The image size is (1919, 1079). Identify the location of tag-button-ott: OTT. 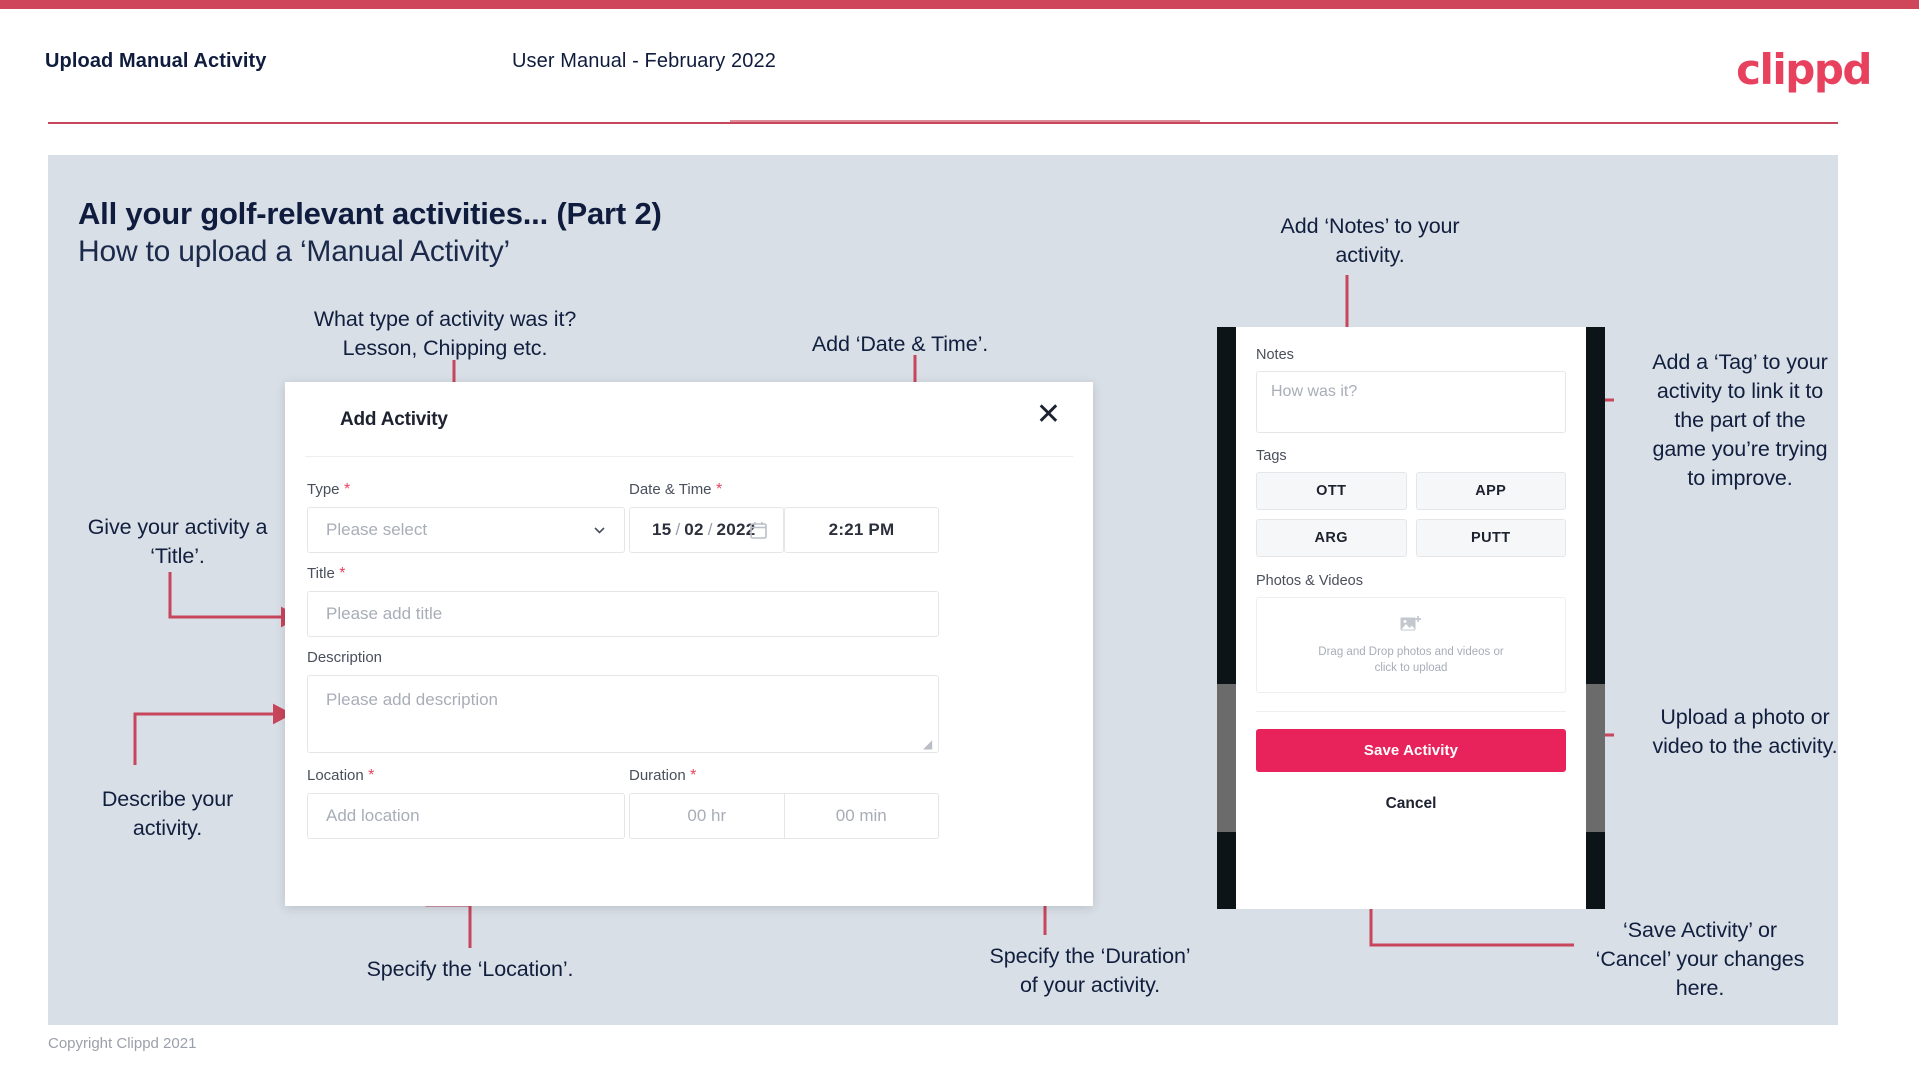
(1331, 491).